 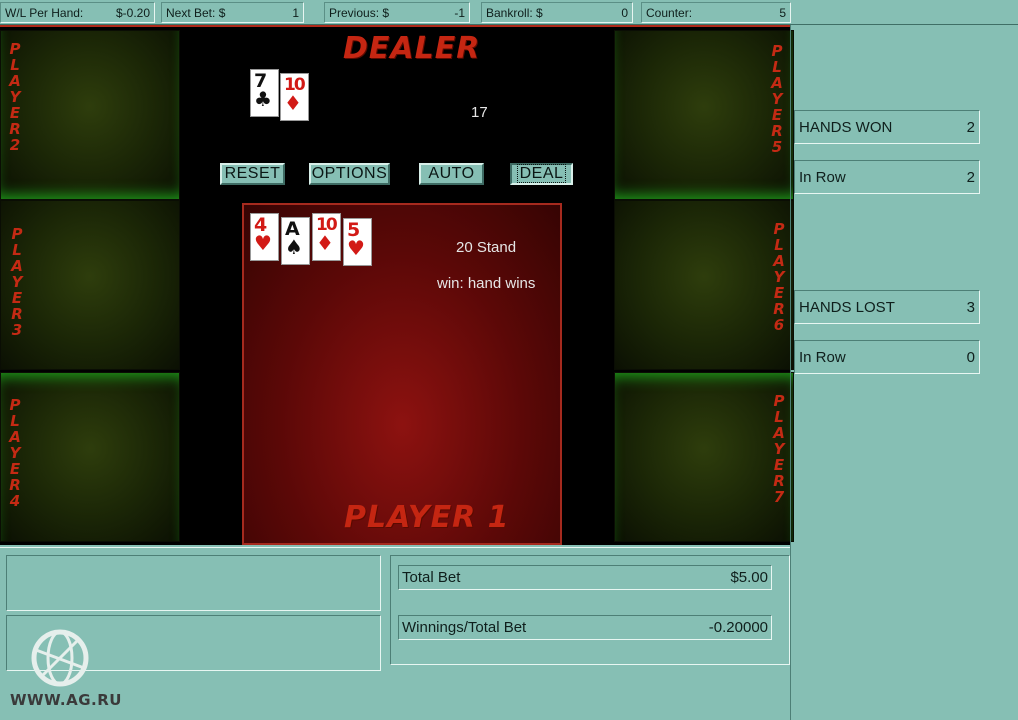 I want to click on card-suit-icon: ♠, so click(x=294, y=247).